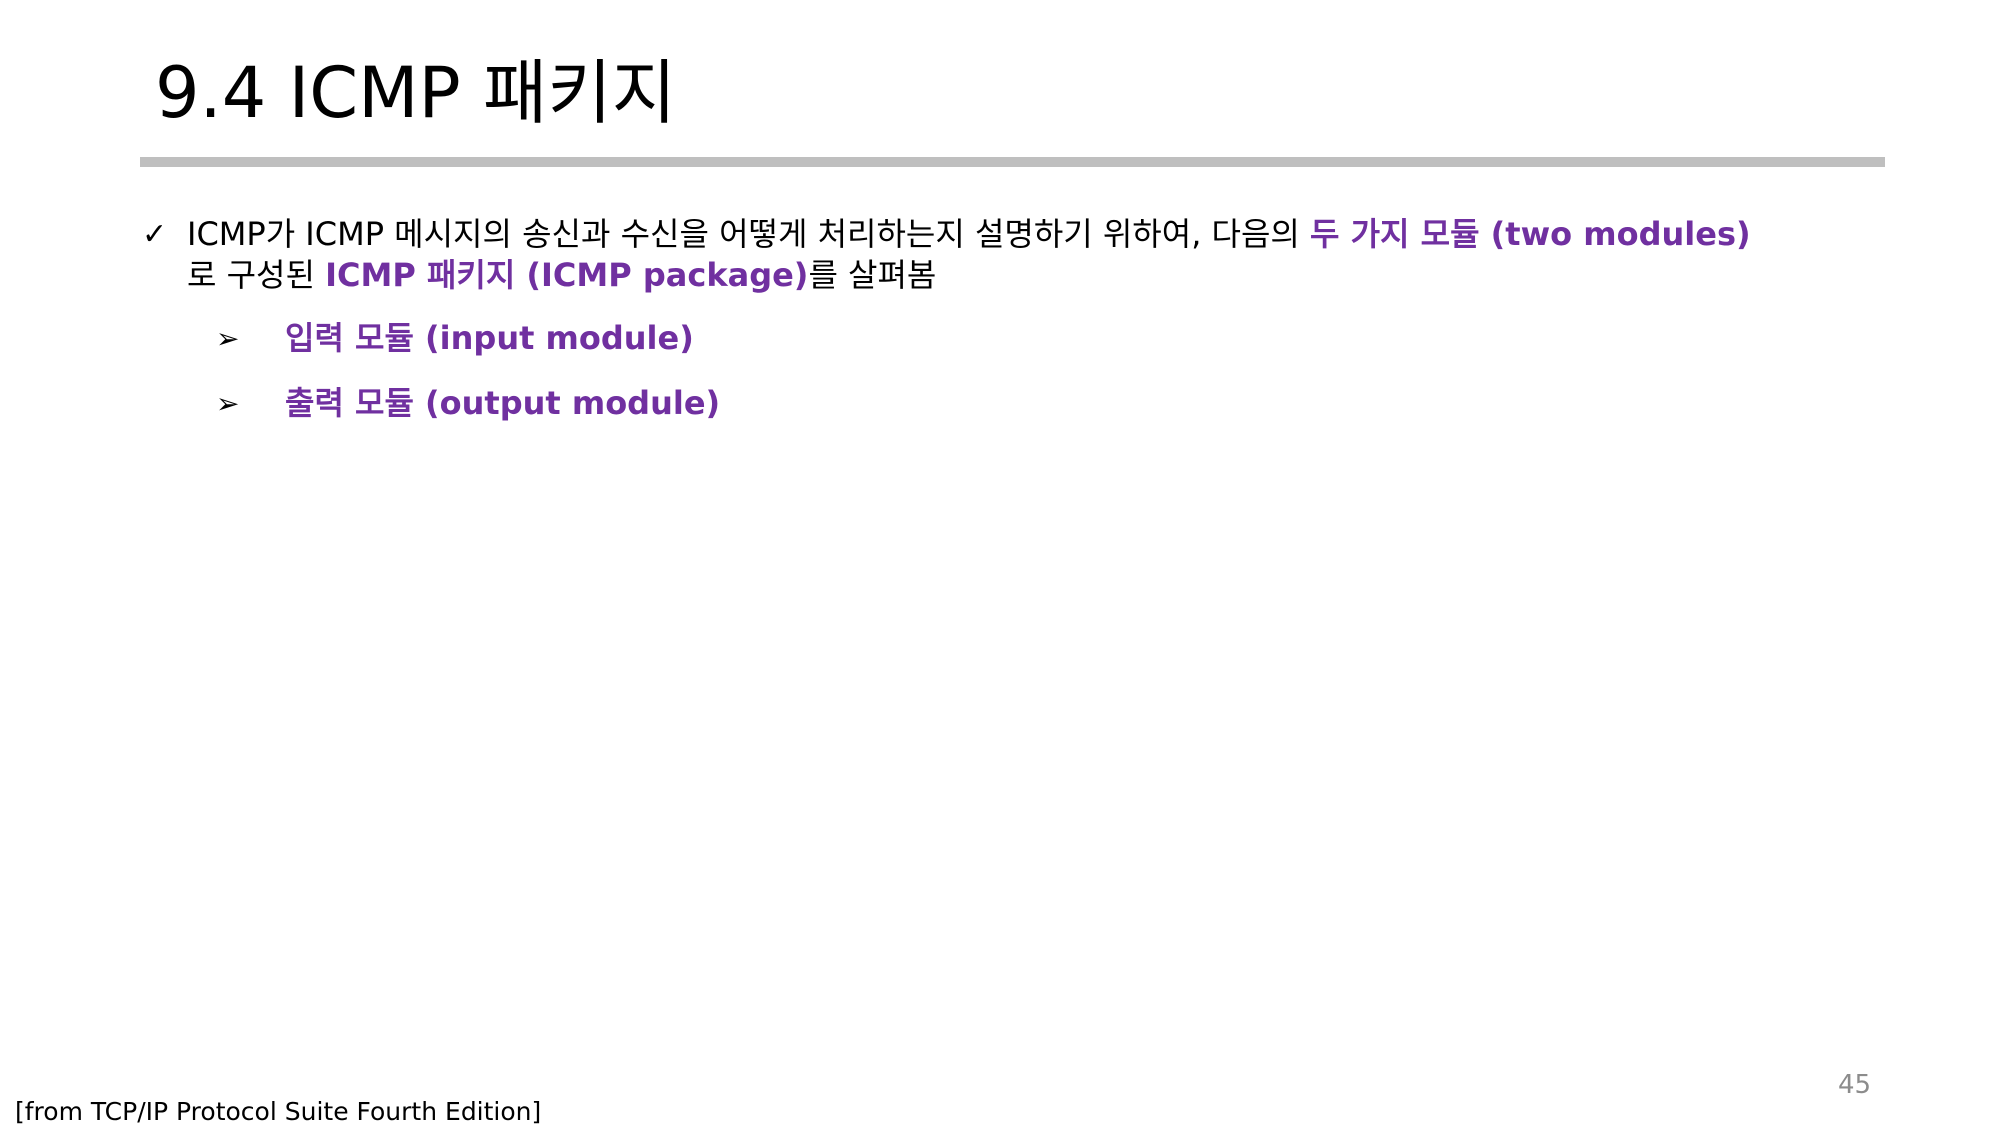  Describe the element at coordinates (872, 275) in the screenshot. I see `main-bullet-text-3: 를 살펴봄` at that location.